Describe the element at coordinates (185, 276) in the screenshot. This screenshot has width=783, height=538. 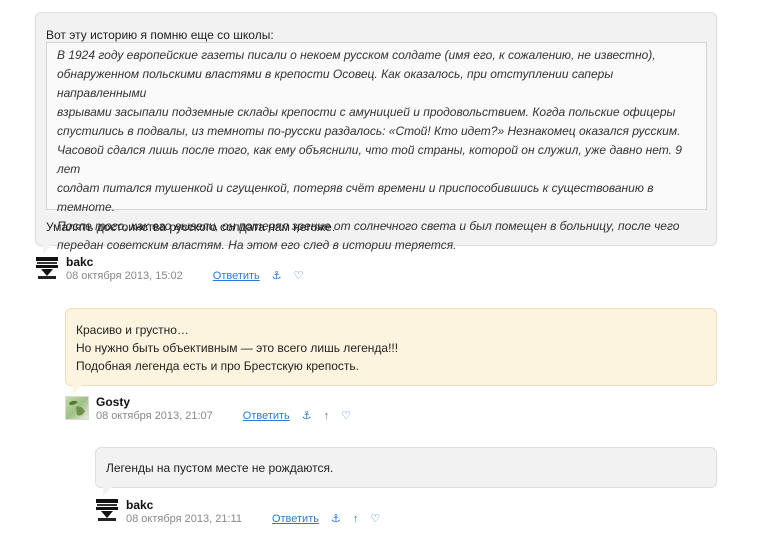
I see `comment-meta: 08 октября 2013, 15:02 Ответить ⚓ ♡` at that location.